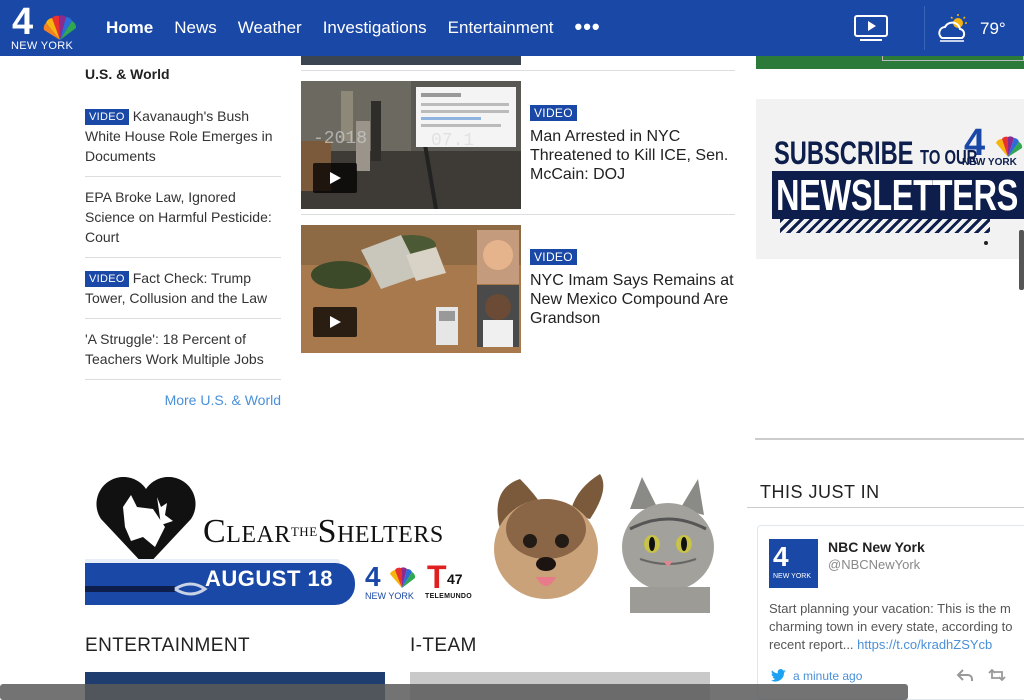 The height and width of the screenshot is (700, 1024). What do you see at coordinates (989, 162) in the screenshot?
I see `ad-logo-city: NEW YORK` at bounding box center [989, 162].